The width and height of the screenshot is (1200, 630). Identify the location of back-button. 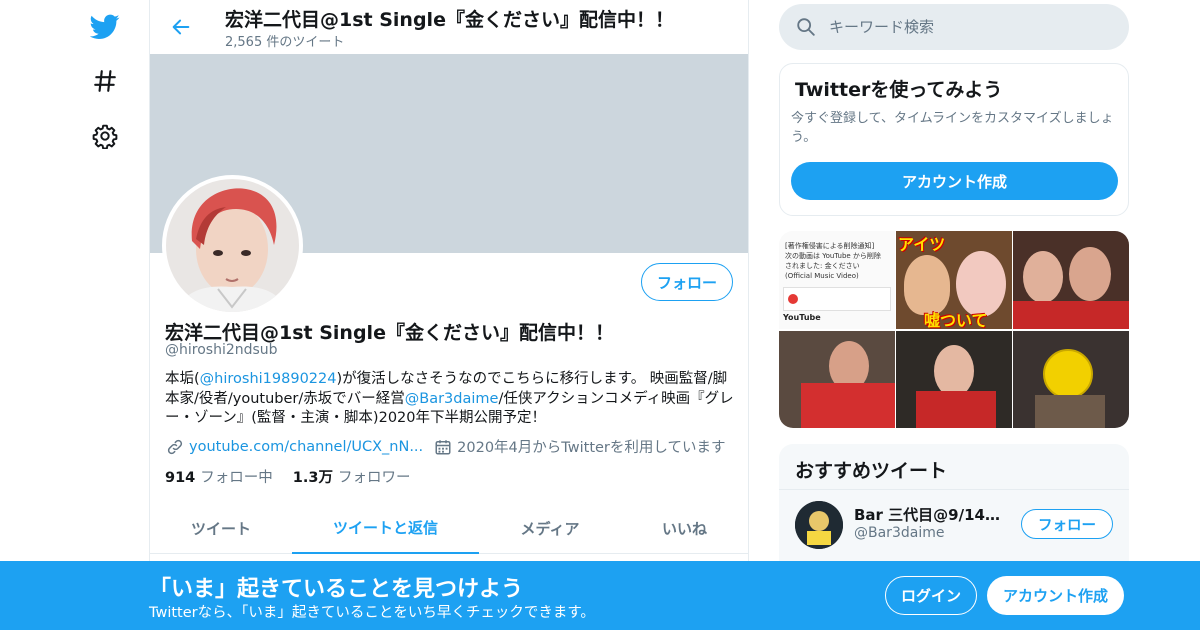
(181, 27).